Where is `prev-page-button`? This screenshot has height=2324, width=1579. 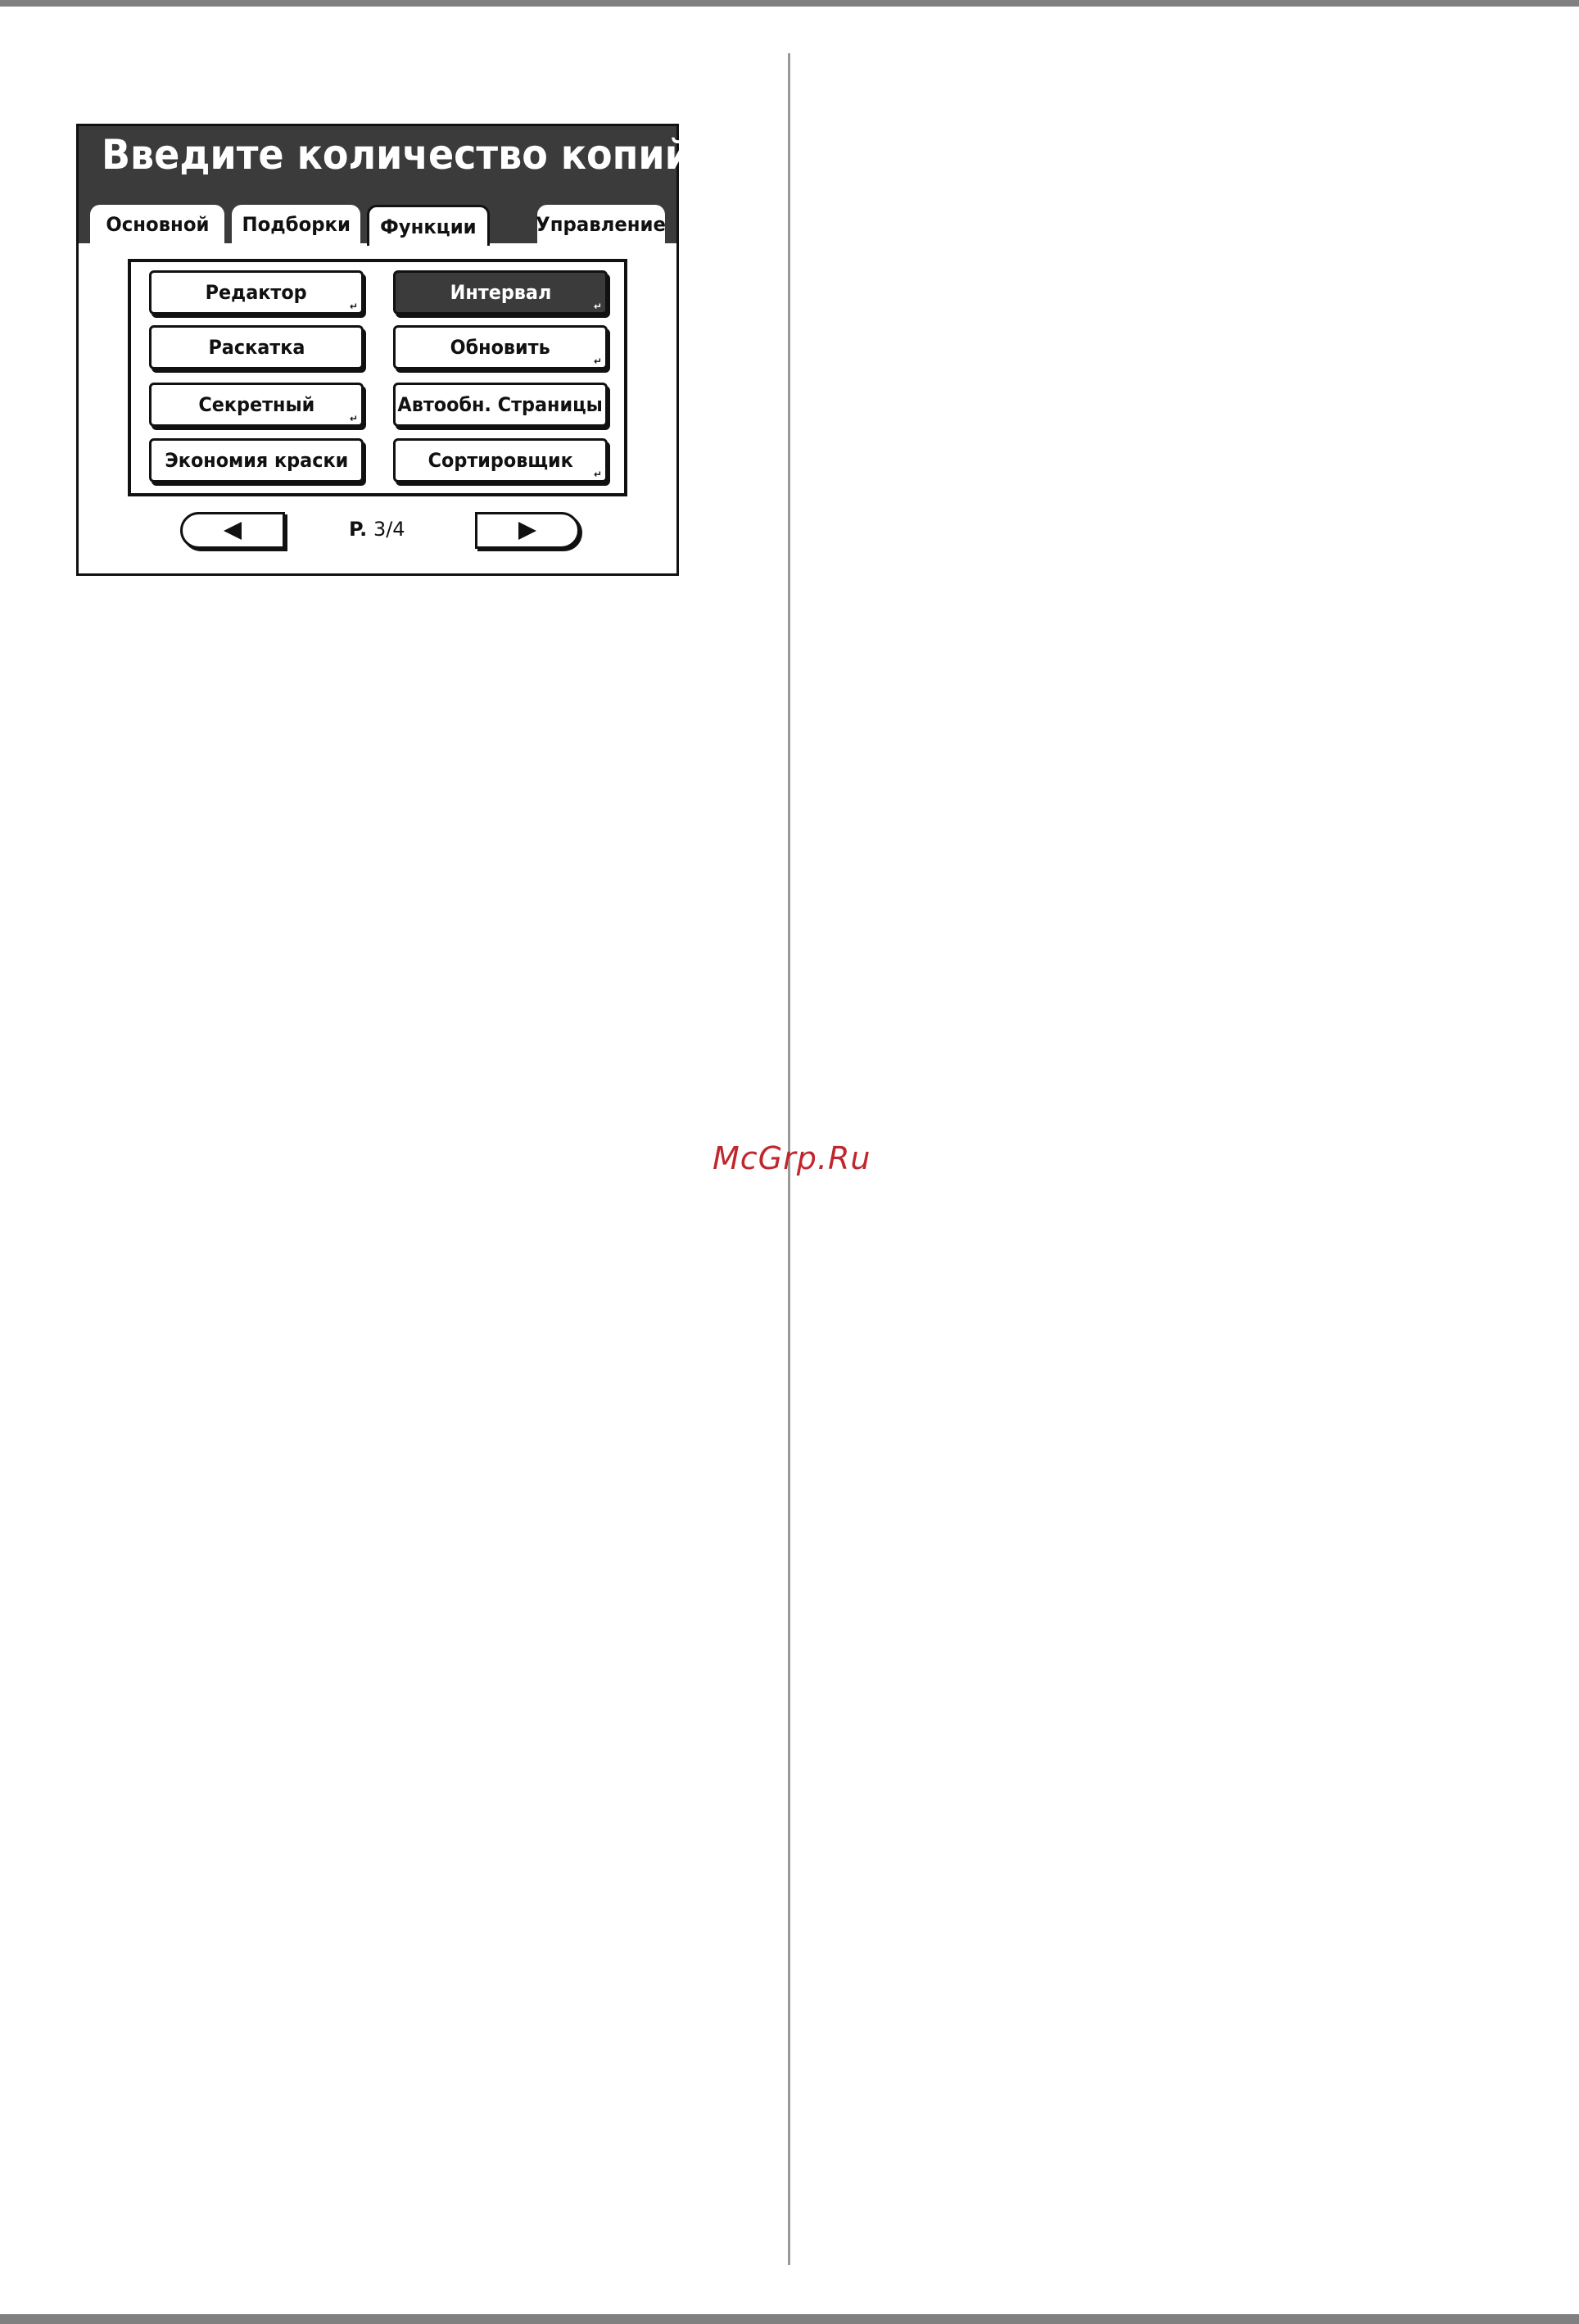
prev-page-button is located at coordinates (232, 530).